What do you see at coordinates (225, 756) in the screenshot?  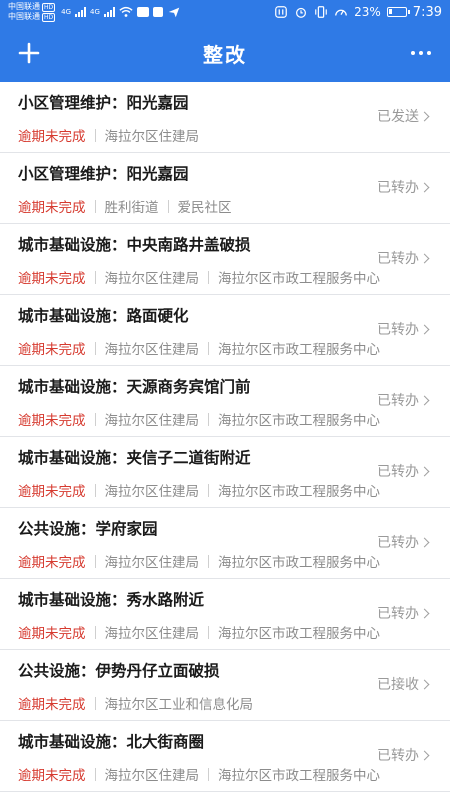 I see `list-item: 城市基础设施：北大街商圈 逾期未完成 海拉尔区住建局 海拉尔区市政工程服务中心 已转办` at bounding box center [225, 756].